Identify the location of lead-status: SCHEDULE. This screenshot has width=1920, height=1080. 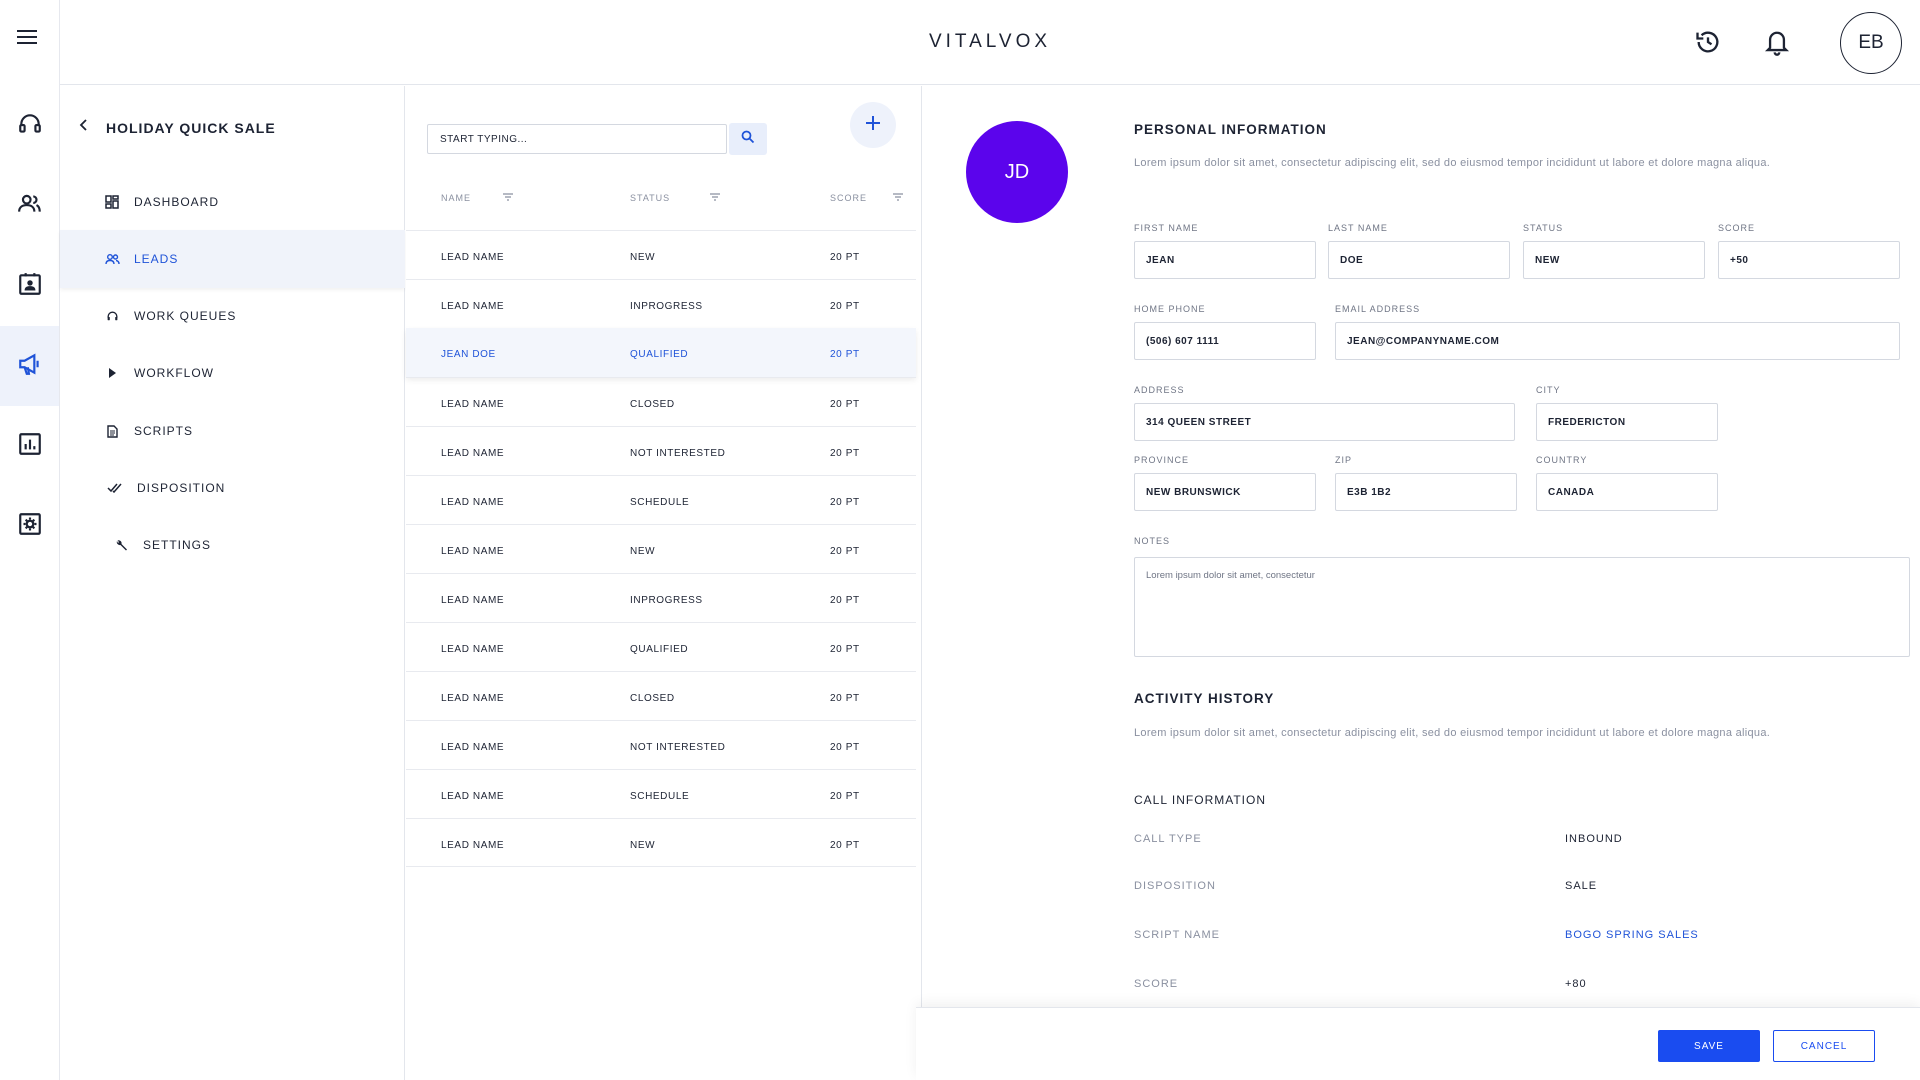
(660, 502).